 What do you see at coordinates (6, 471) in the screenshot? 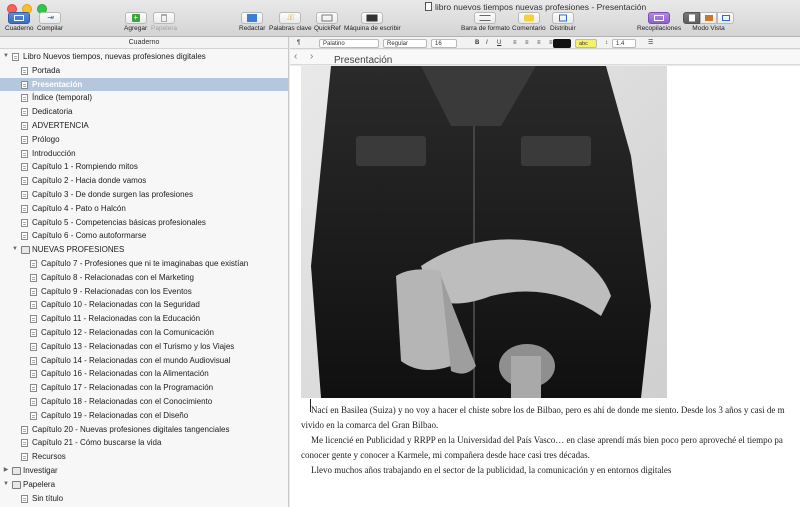
I see `disclosure-closed-icon: ▶` at bounding box center [6, 471].